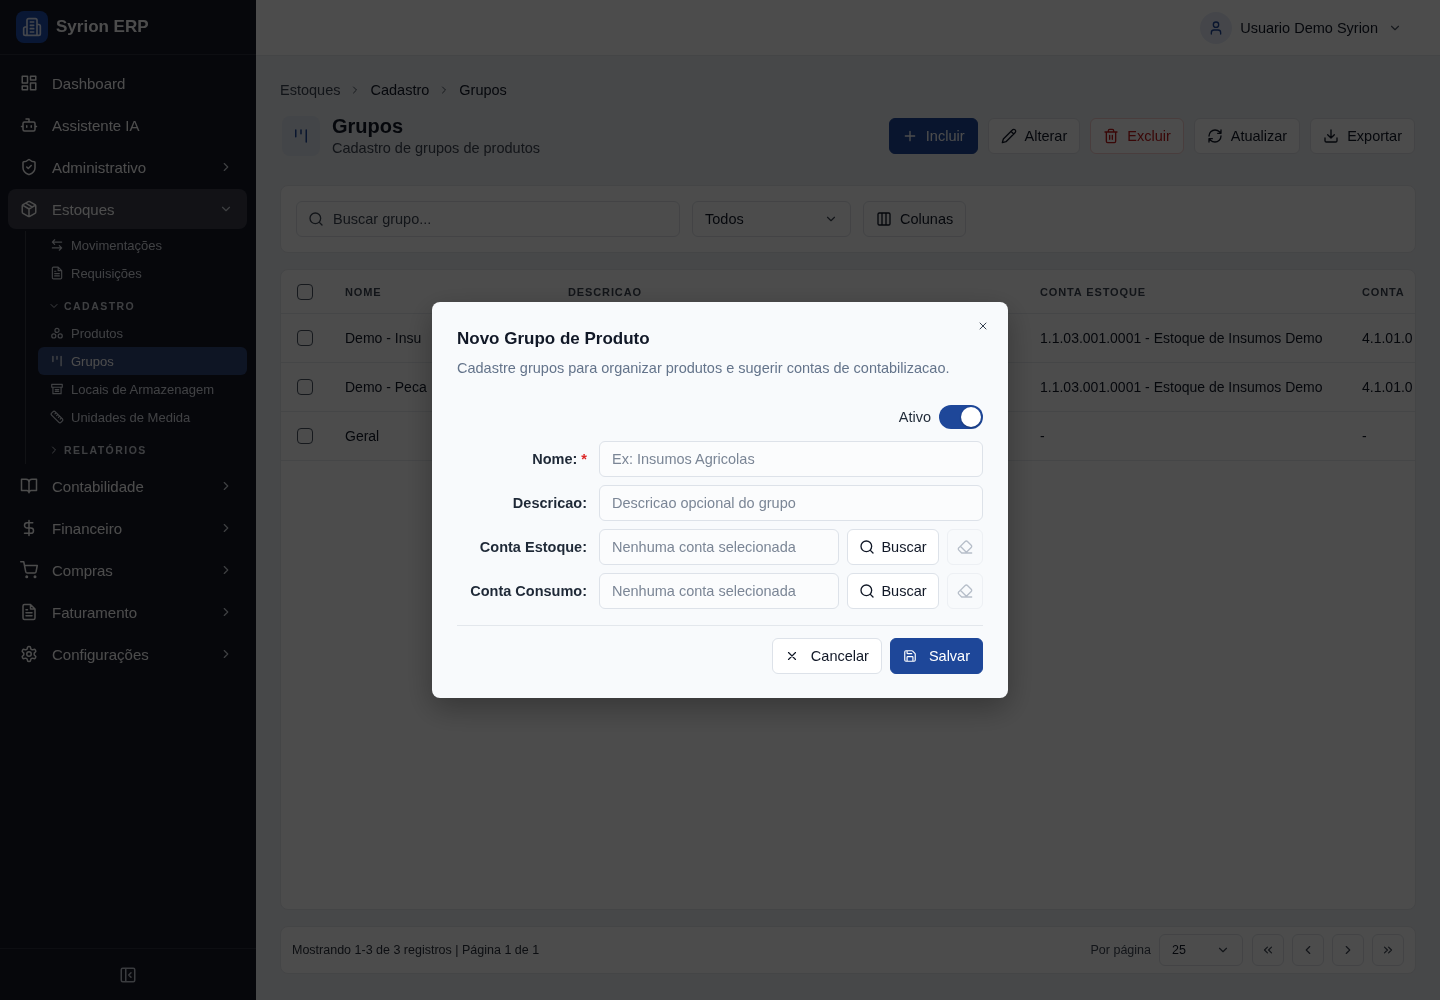 The width and height of the screenshot is (1440, 1000). What do you see at coordinates (909, 656) in the screenshot?
I see `save-icon` at bounding box center [909, 656].